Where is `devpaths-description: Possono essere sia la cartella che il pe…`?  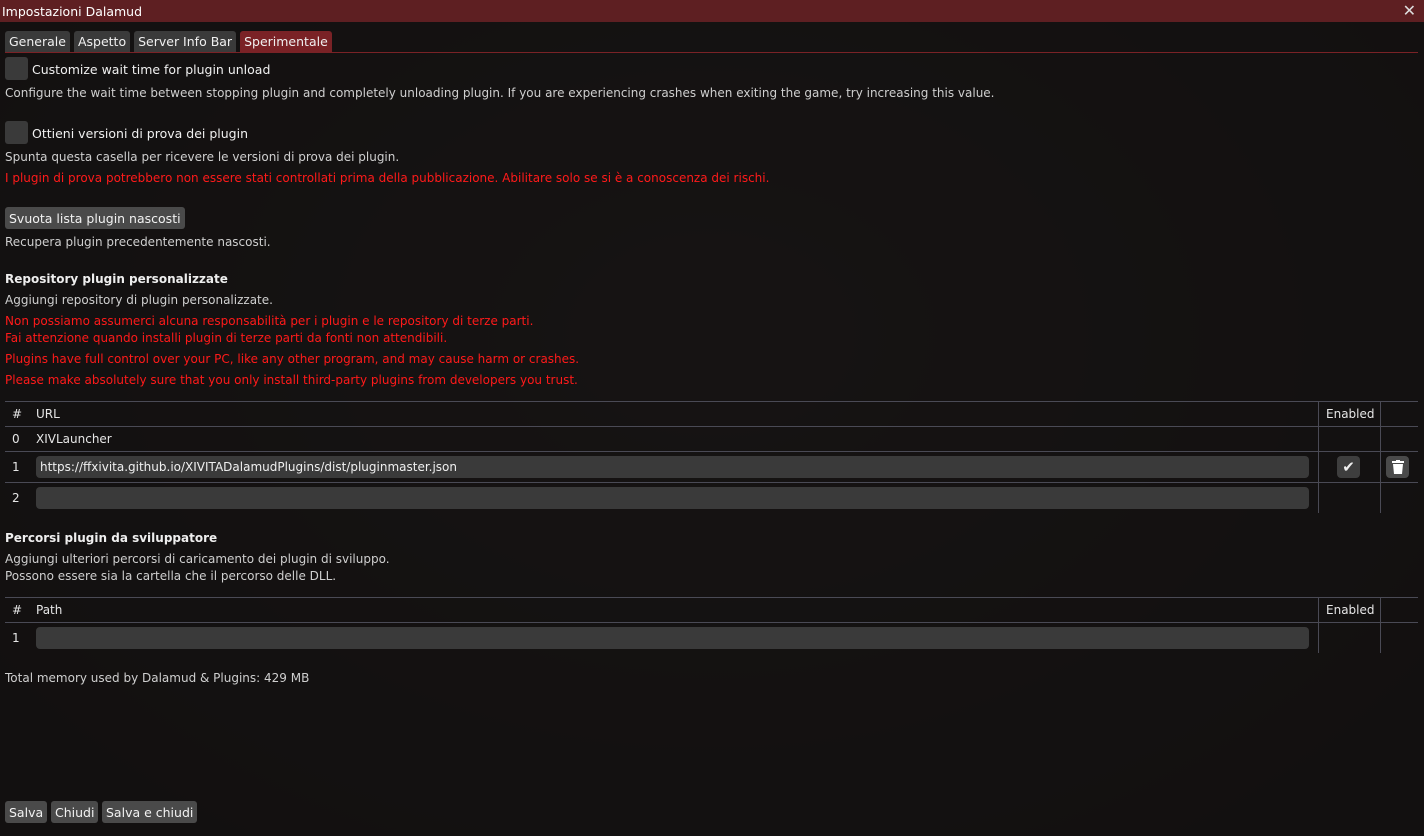 devpaths-description: Possono essere sia la cartella che il pe… is located at coordinates (171, 576).